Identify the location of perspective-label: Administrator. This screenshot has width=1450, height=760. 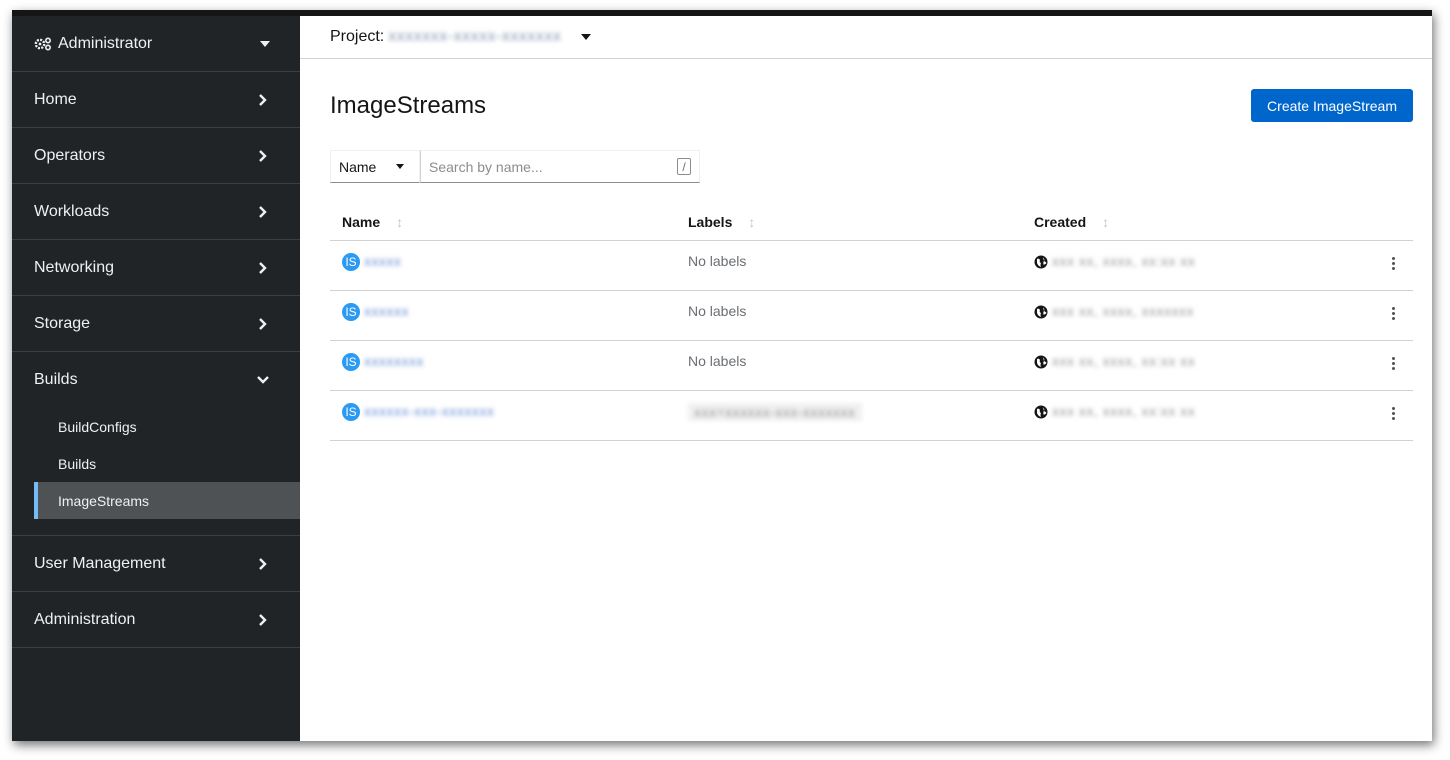
(105, 43).